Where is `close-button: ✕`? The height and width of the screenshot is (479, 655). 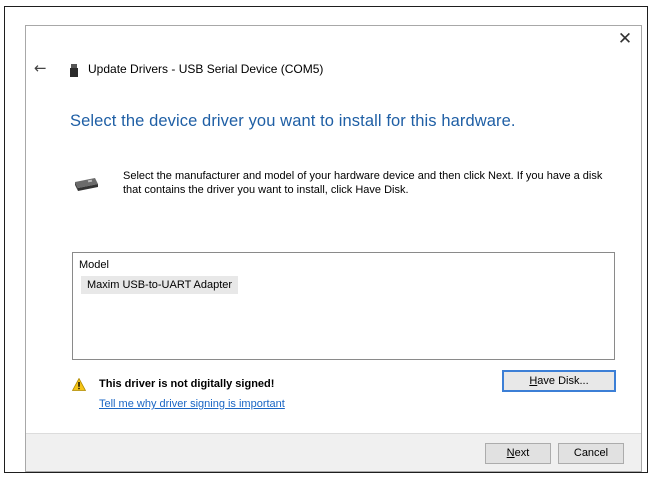 close-button: ✕ is located at coordinates (625, 39).